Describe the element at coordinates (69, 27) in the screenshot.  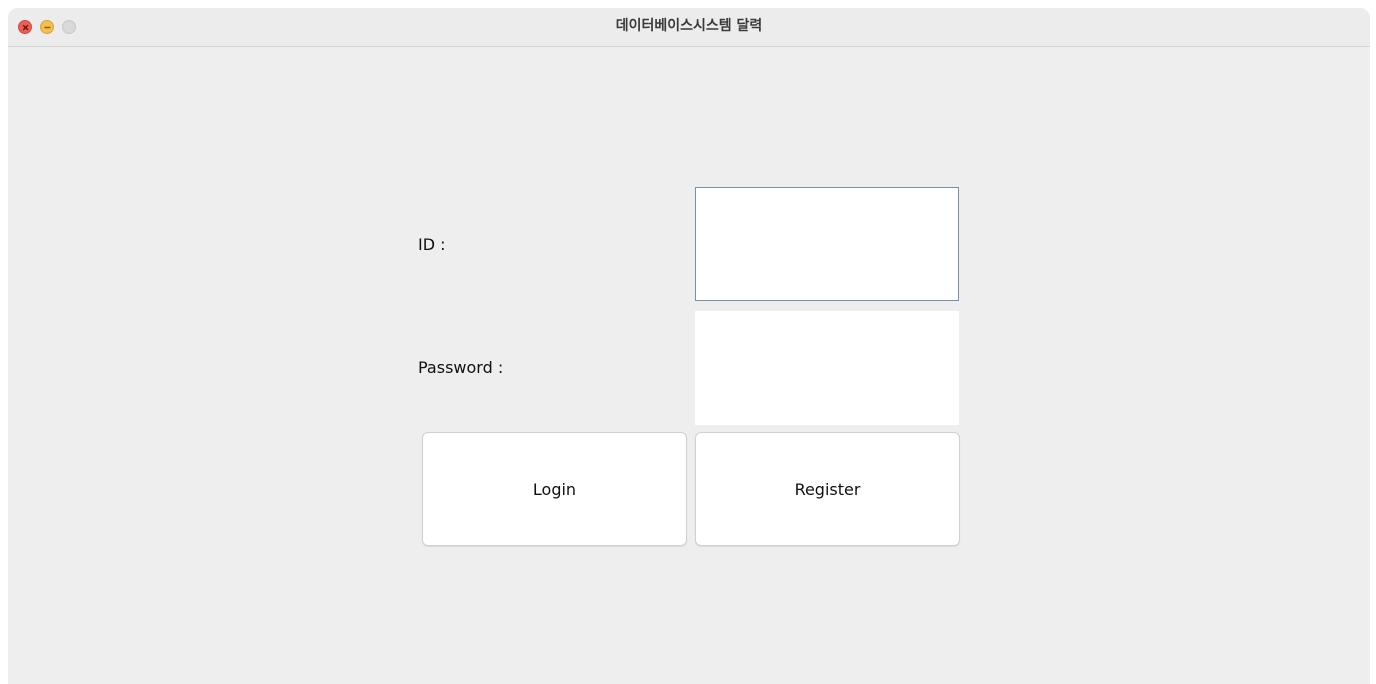
I see `zoom-window-button` at that location.